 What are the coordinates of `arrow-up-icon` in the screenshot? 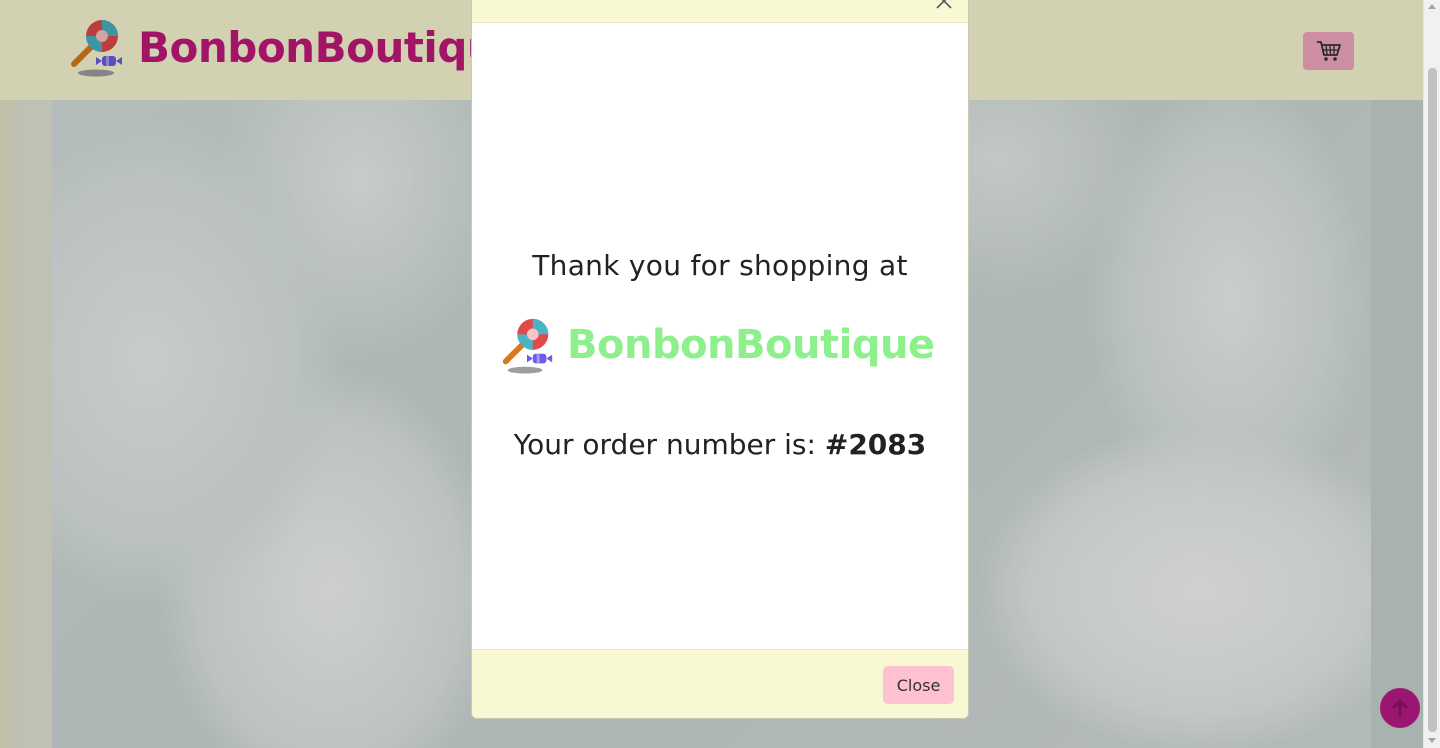 It's located at (1400, 708).